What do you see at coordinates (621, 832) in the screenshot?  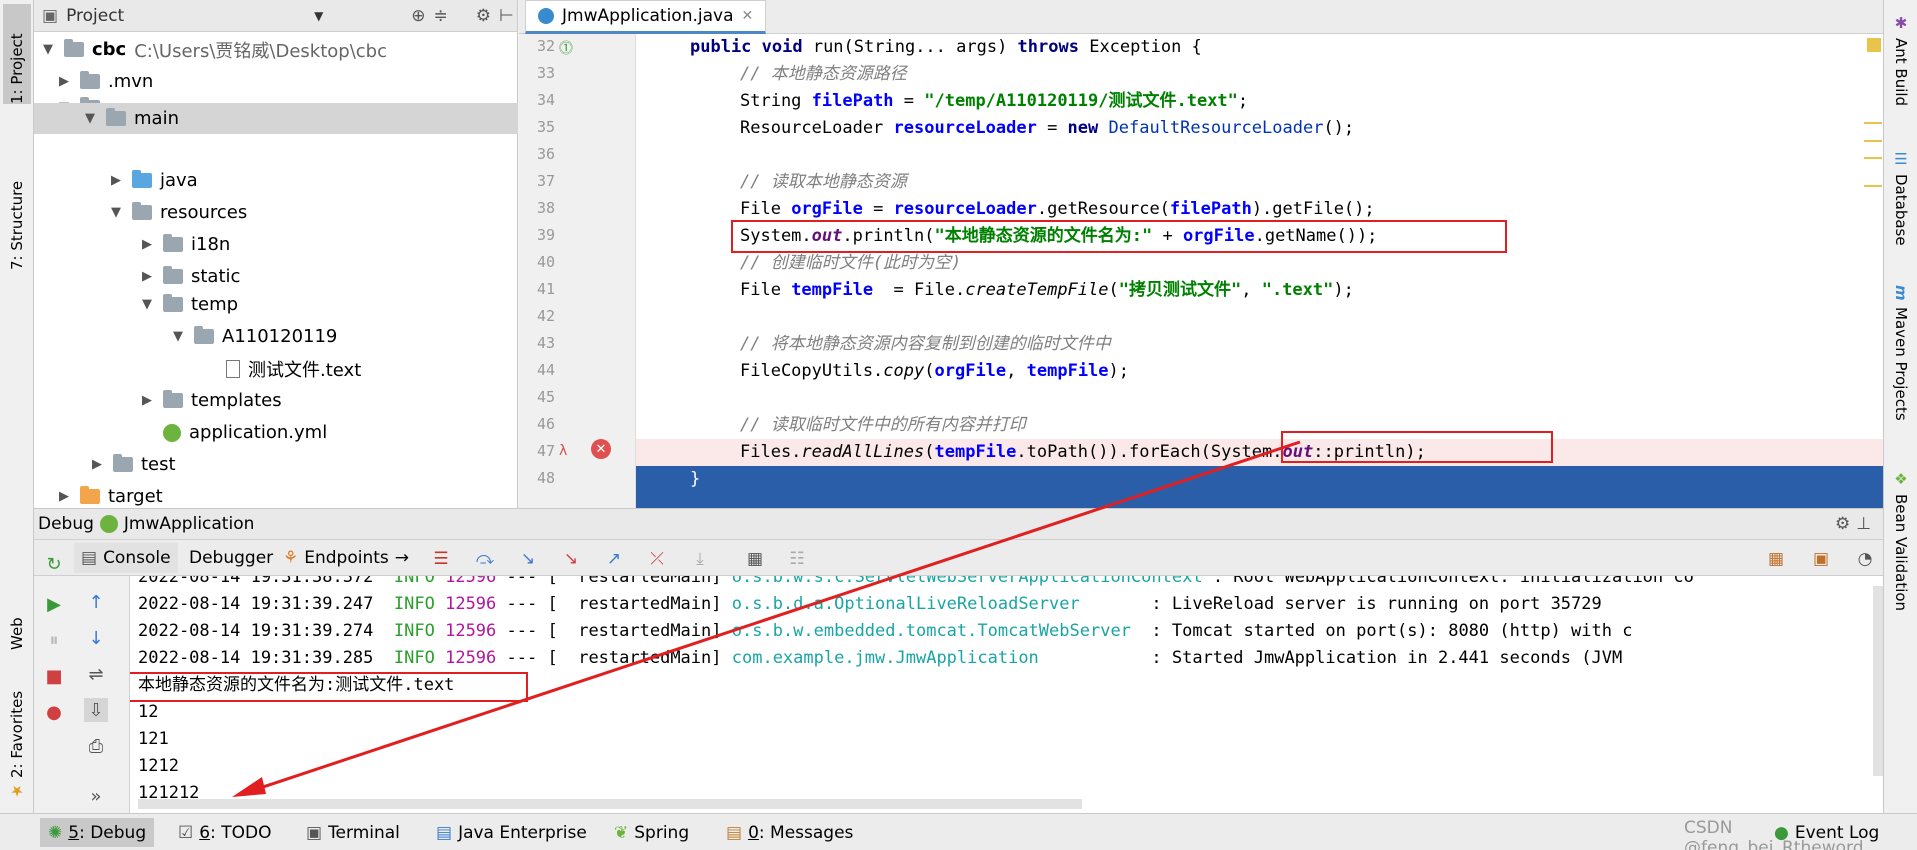 I see `spring-leaf-icon: ❦` at bounding box center [621, 832].